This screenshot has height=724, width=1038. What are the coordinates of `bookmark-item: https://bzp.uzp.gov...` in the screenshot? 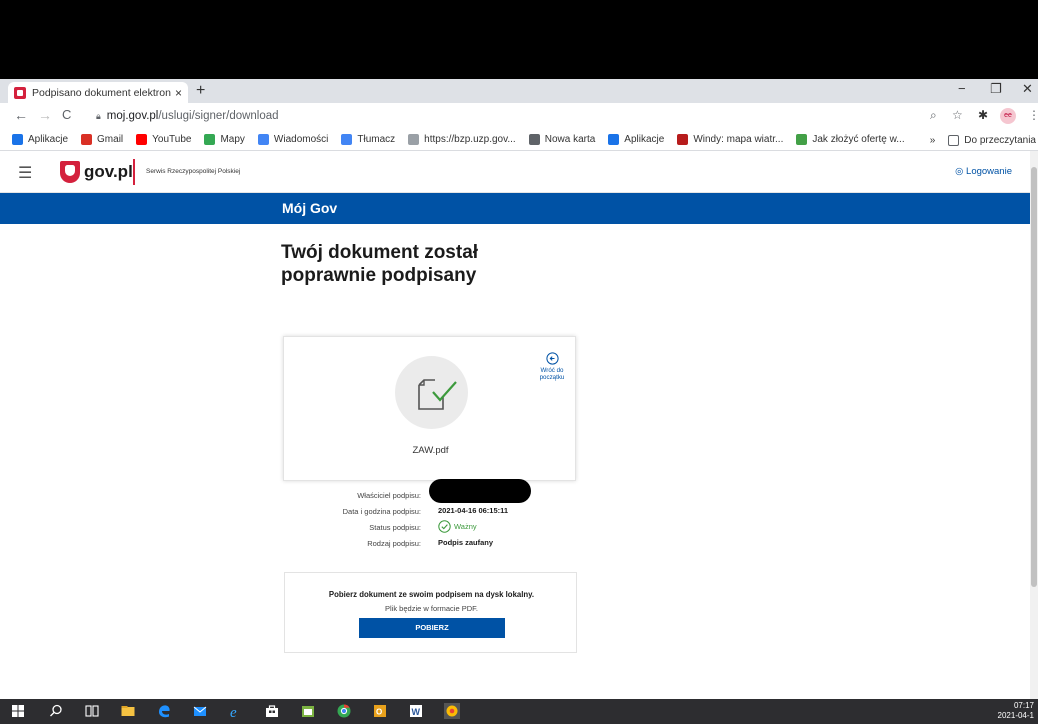 It's located at (462, 139).